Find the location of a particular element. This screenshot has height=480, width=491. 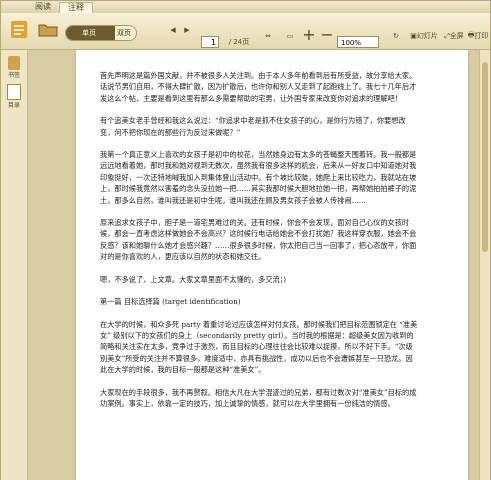

paragraph: 嗯，不多说了，上文章。大家文章里面不太懂的，多交流；) is located at coordinates (193, 279).